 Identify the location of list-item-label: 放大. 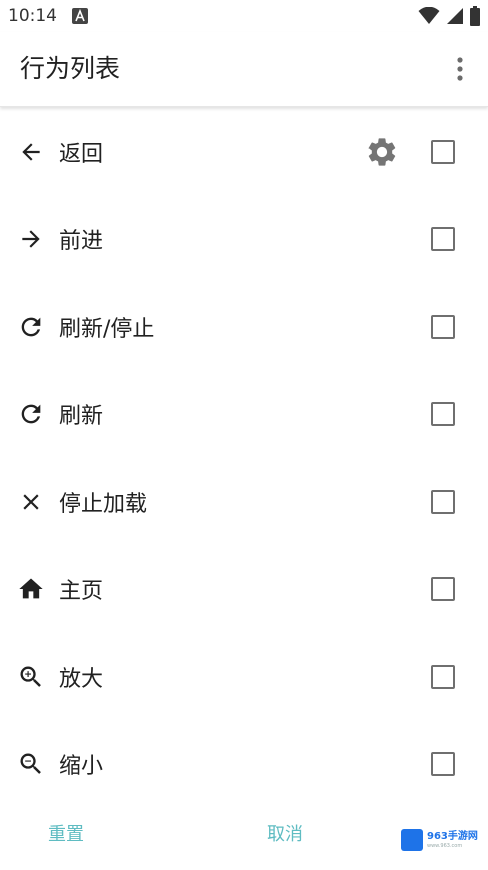
(81, 679).